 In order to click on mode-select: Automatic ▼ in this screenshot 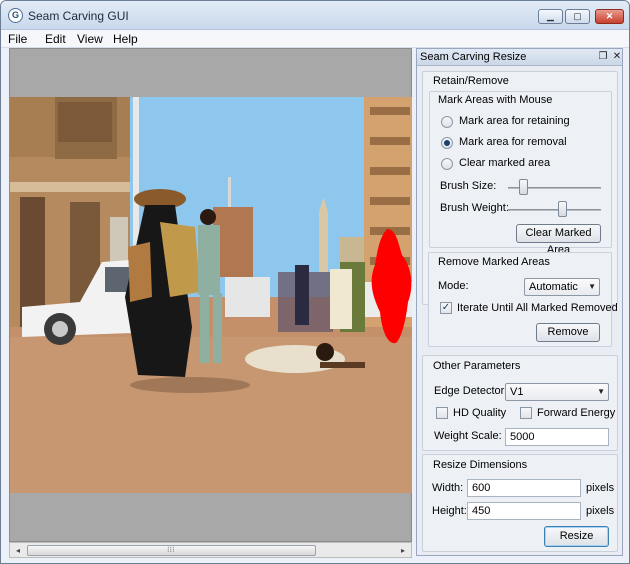, I will do `click(562, 287)`.